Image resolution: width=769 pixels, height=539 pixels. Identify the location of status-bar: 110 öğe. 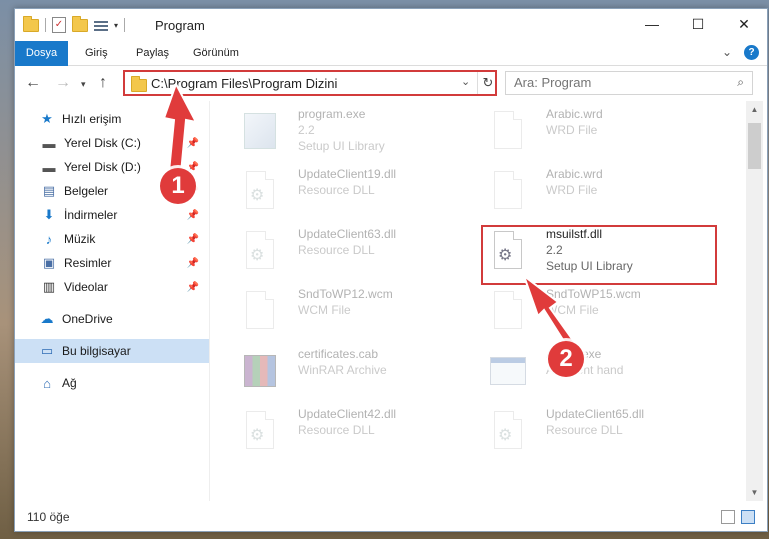
(391, 517).